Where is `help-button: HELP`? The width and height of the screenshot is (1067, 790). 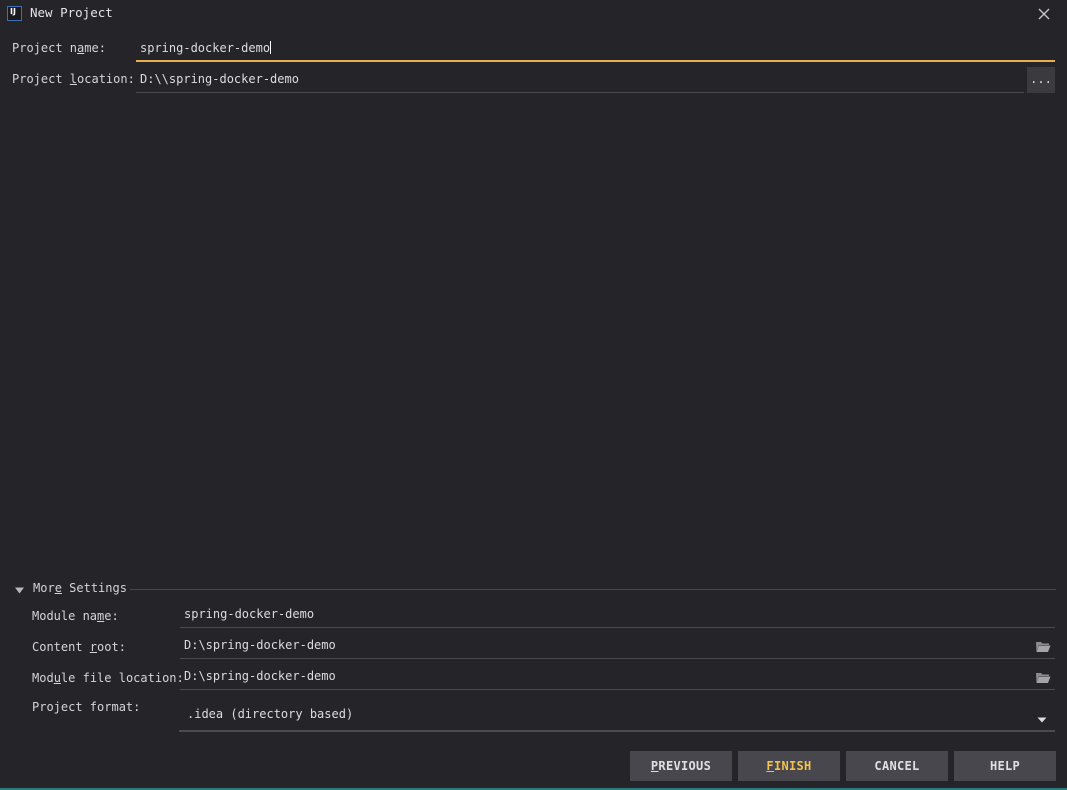
help-button: HELP is located at coordinates (1005, 766).